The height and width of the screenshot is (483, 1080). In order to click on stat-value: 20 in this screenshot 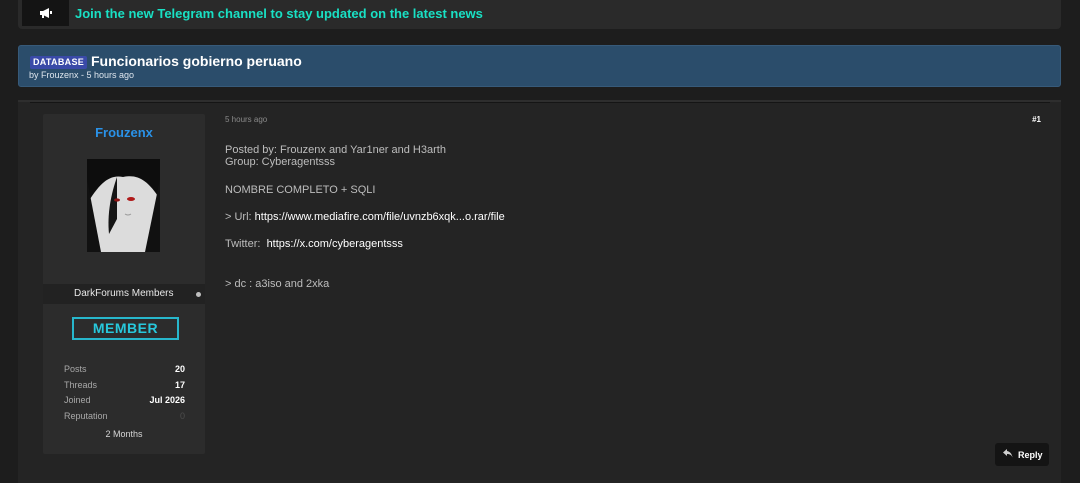, I will do `click(179, 369)`.